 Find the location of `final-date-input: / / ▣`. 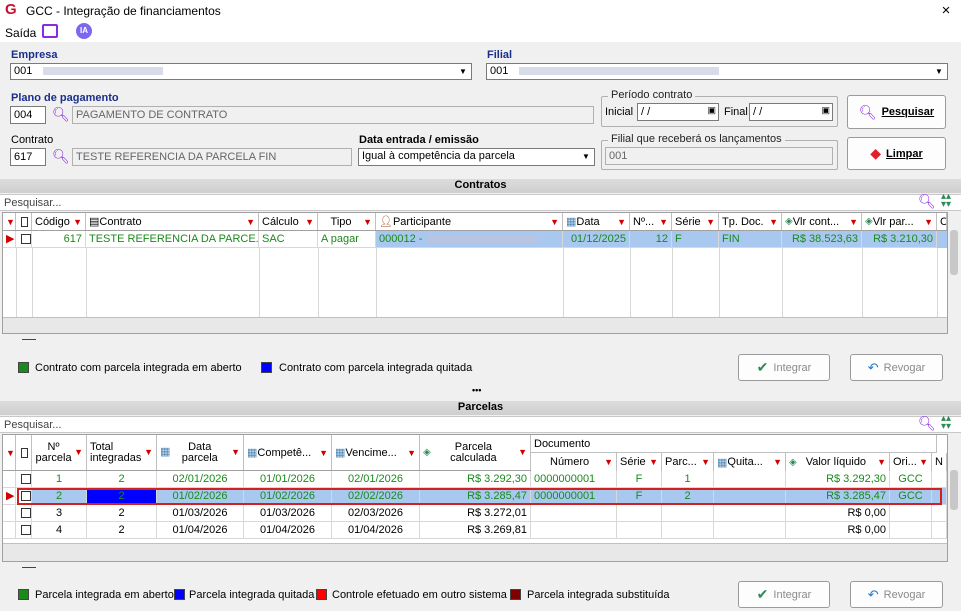

final-date-input: / / ▣ is located at coordinates (791, 112).